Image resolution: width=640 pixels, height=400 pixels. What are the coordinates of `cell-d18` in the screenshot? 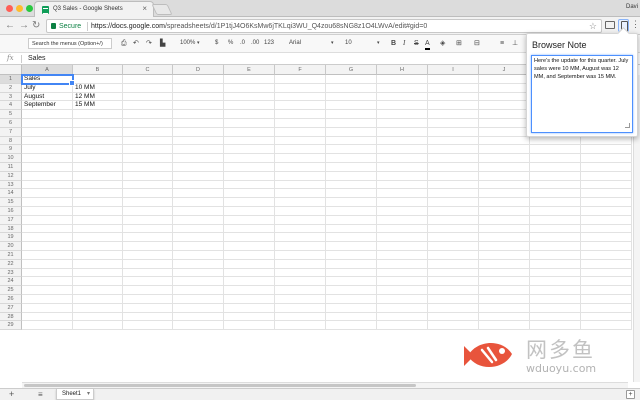 It's located at (198, 229).